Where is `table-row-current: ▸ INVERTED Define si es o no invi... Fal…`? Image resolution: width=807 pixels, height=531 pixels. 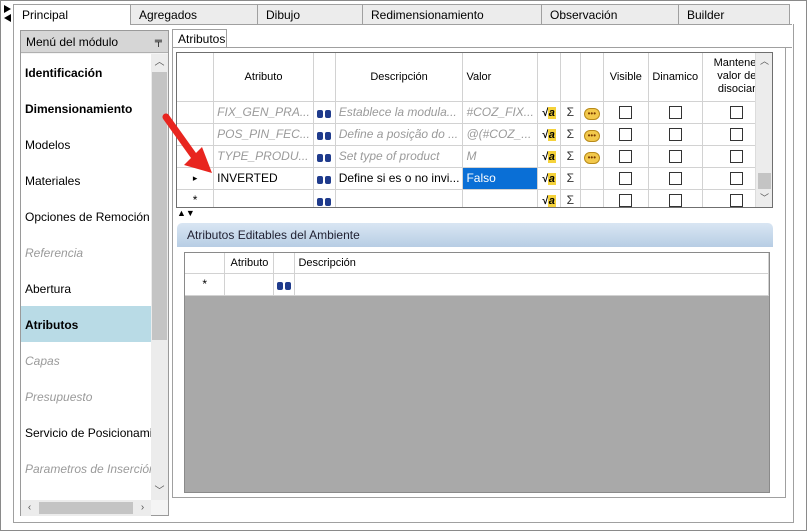 table-row-current: ▸ INVERTED Define si es o no invi... Fal… is located at coordinates (474, 178).